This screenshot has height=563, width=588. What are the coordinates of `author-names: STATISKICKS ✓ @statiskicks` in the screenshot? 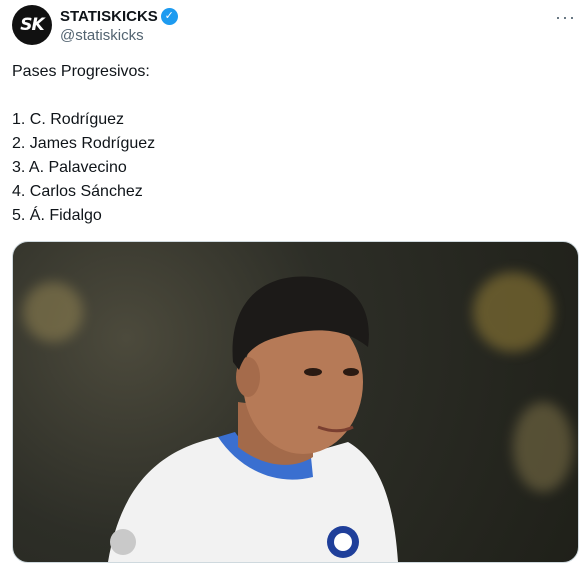 It's located at (119, 26).